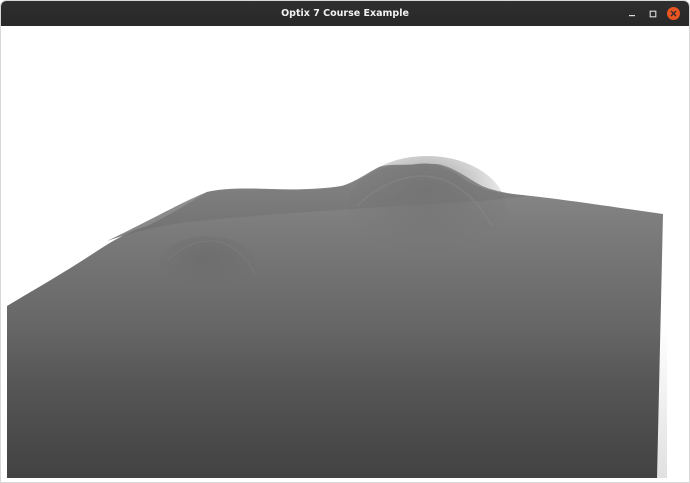 The height and width of the screenshot is (483, 690). I want to click on window-controls, so click(651, 13).